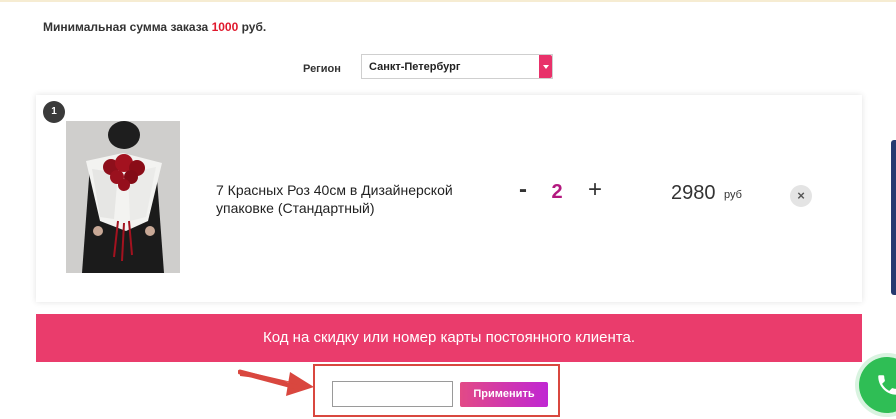 Image resolution: width=896 pixels, height=419 pixels. I want to click on min-order-notice: Минимальная сумма заказа 1000 руб., so click(154, 27).